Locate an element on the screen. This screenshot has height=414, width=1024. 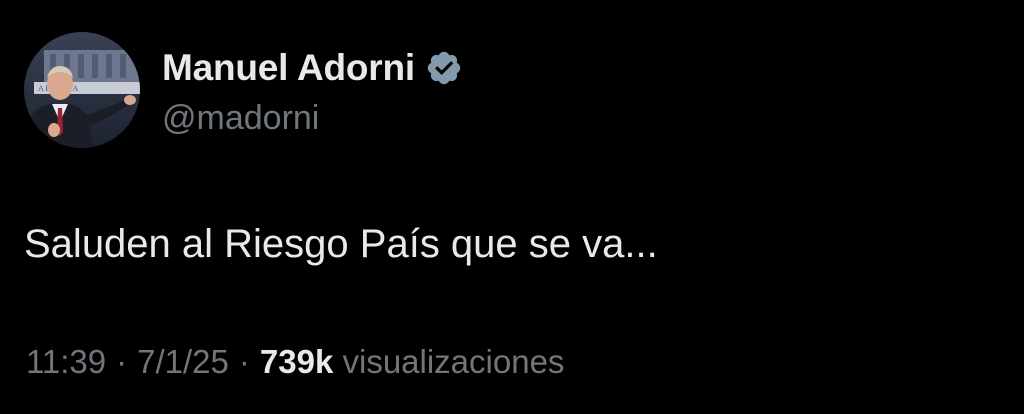
author-name-row: Manuel Adorni is located at coordinates (312, 68).